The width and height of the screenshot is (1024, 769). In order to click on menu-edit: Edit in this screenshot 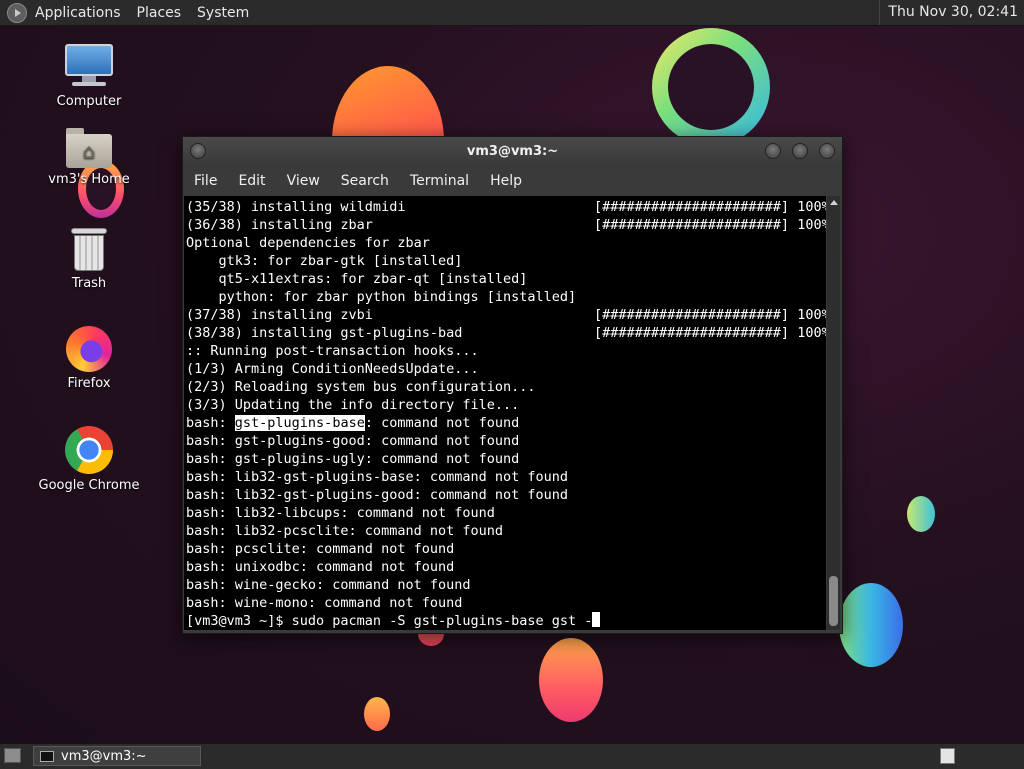, I will do `click(251, 181)`.